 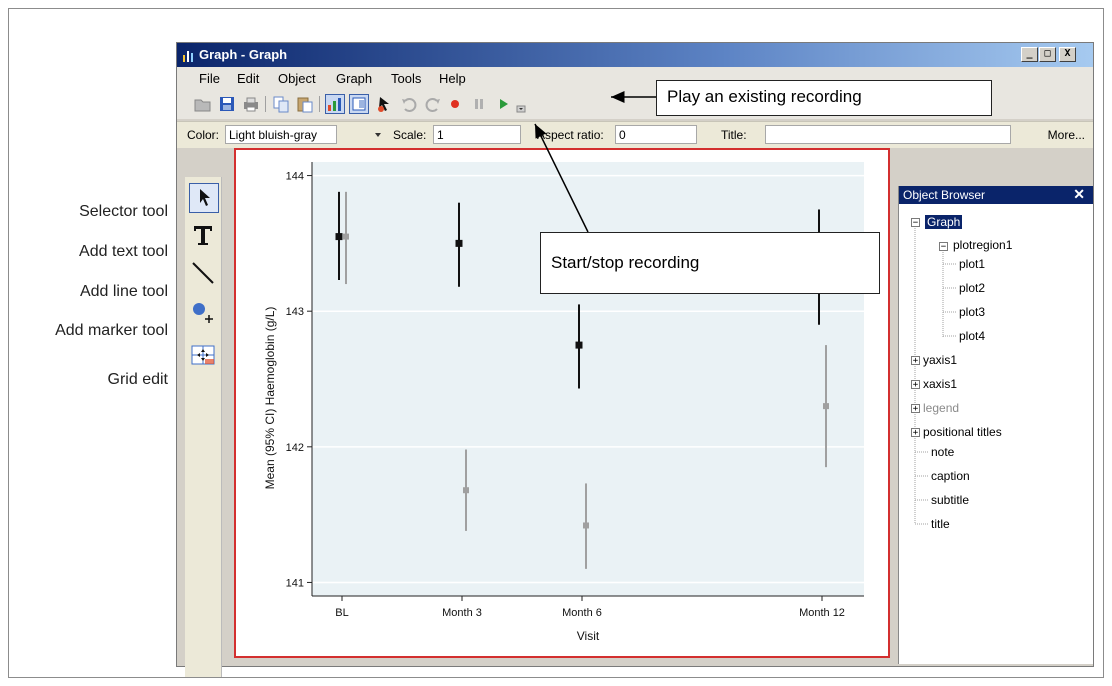 I want to click on paste-icon, so click(x=305, y=104).